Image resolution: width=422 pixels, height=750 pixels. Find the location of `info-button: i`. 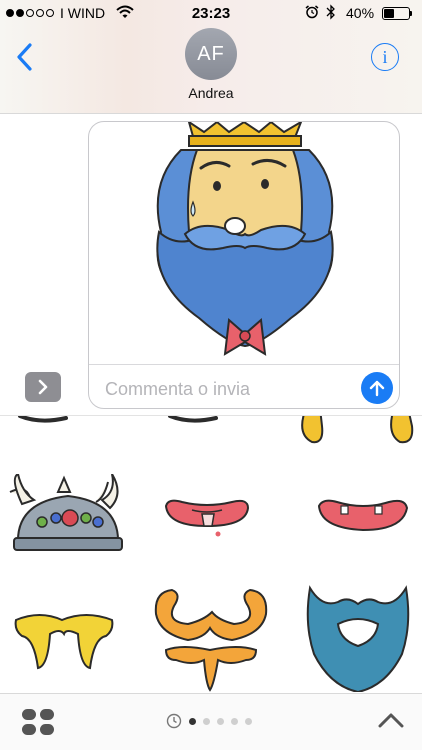

info-button: i is located at coordinates (385, 57).